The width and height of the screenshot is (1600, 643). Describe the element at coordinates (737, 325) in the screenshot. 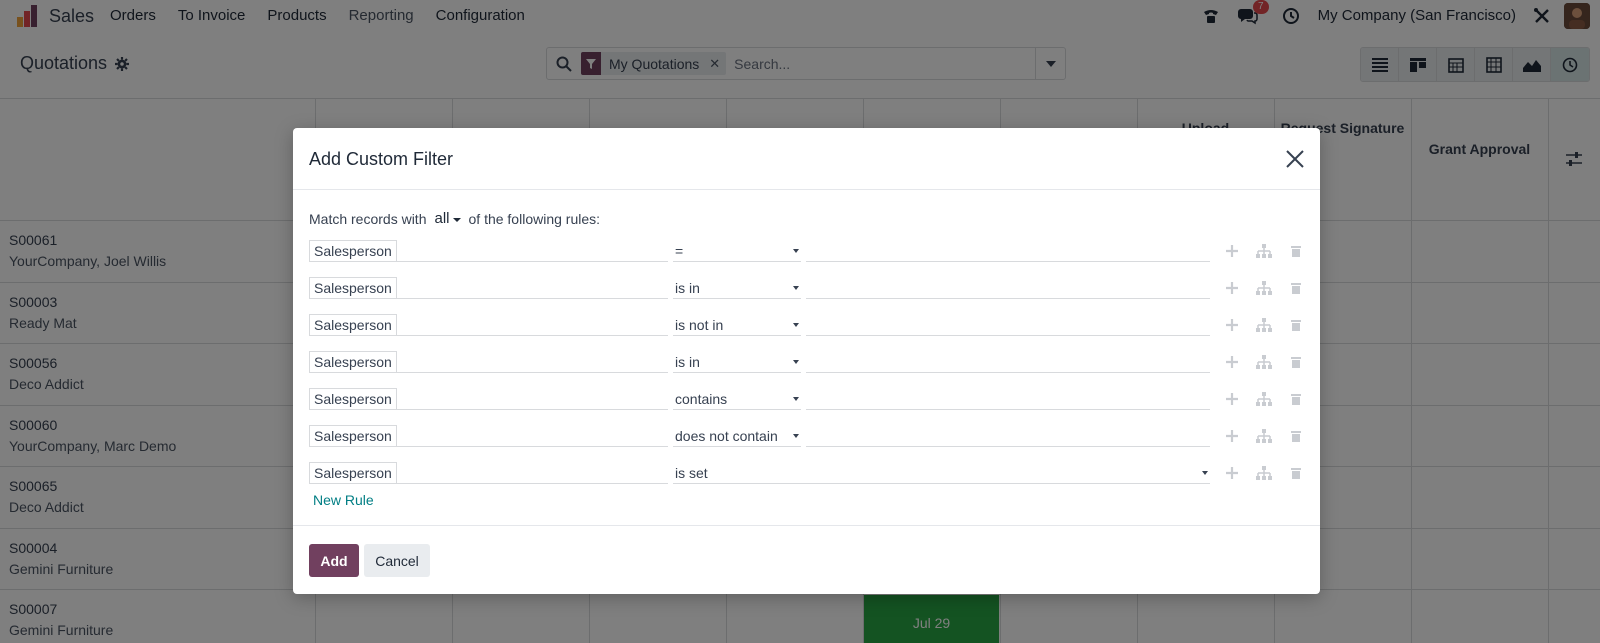

I see `operator-select: is not in` at that location.